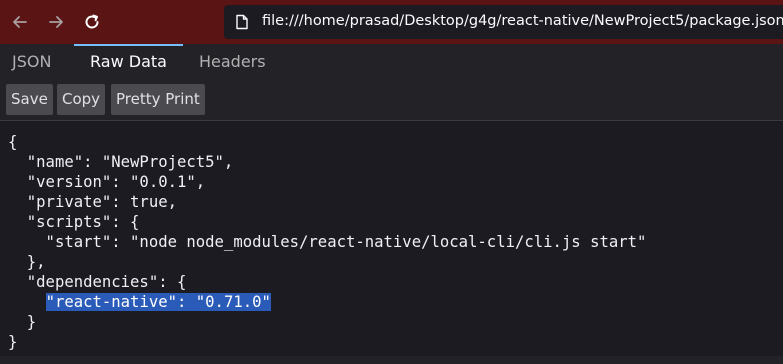  What do you see at coordinates (13, 142) in the screenshot?
I see `json-line: {` at bounding box center [13, 142].